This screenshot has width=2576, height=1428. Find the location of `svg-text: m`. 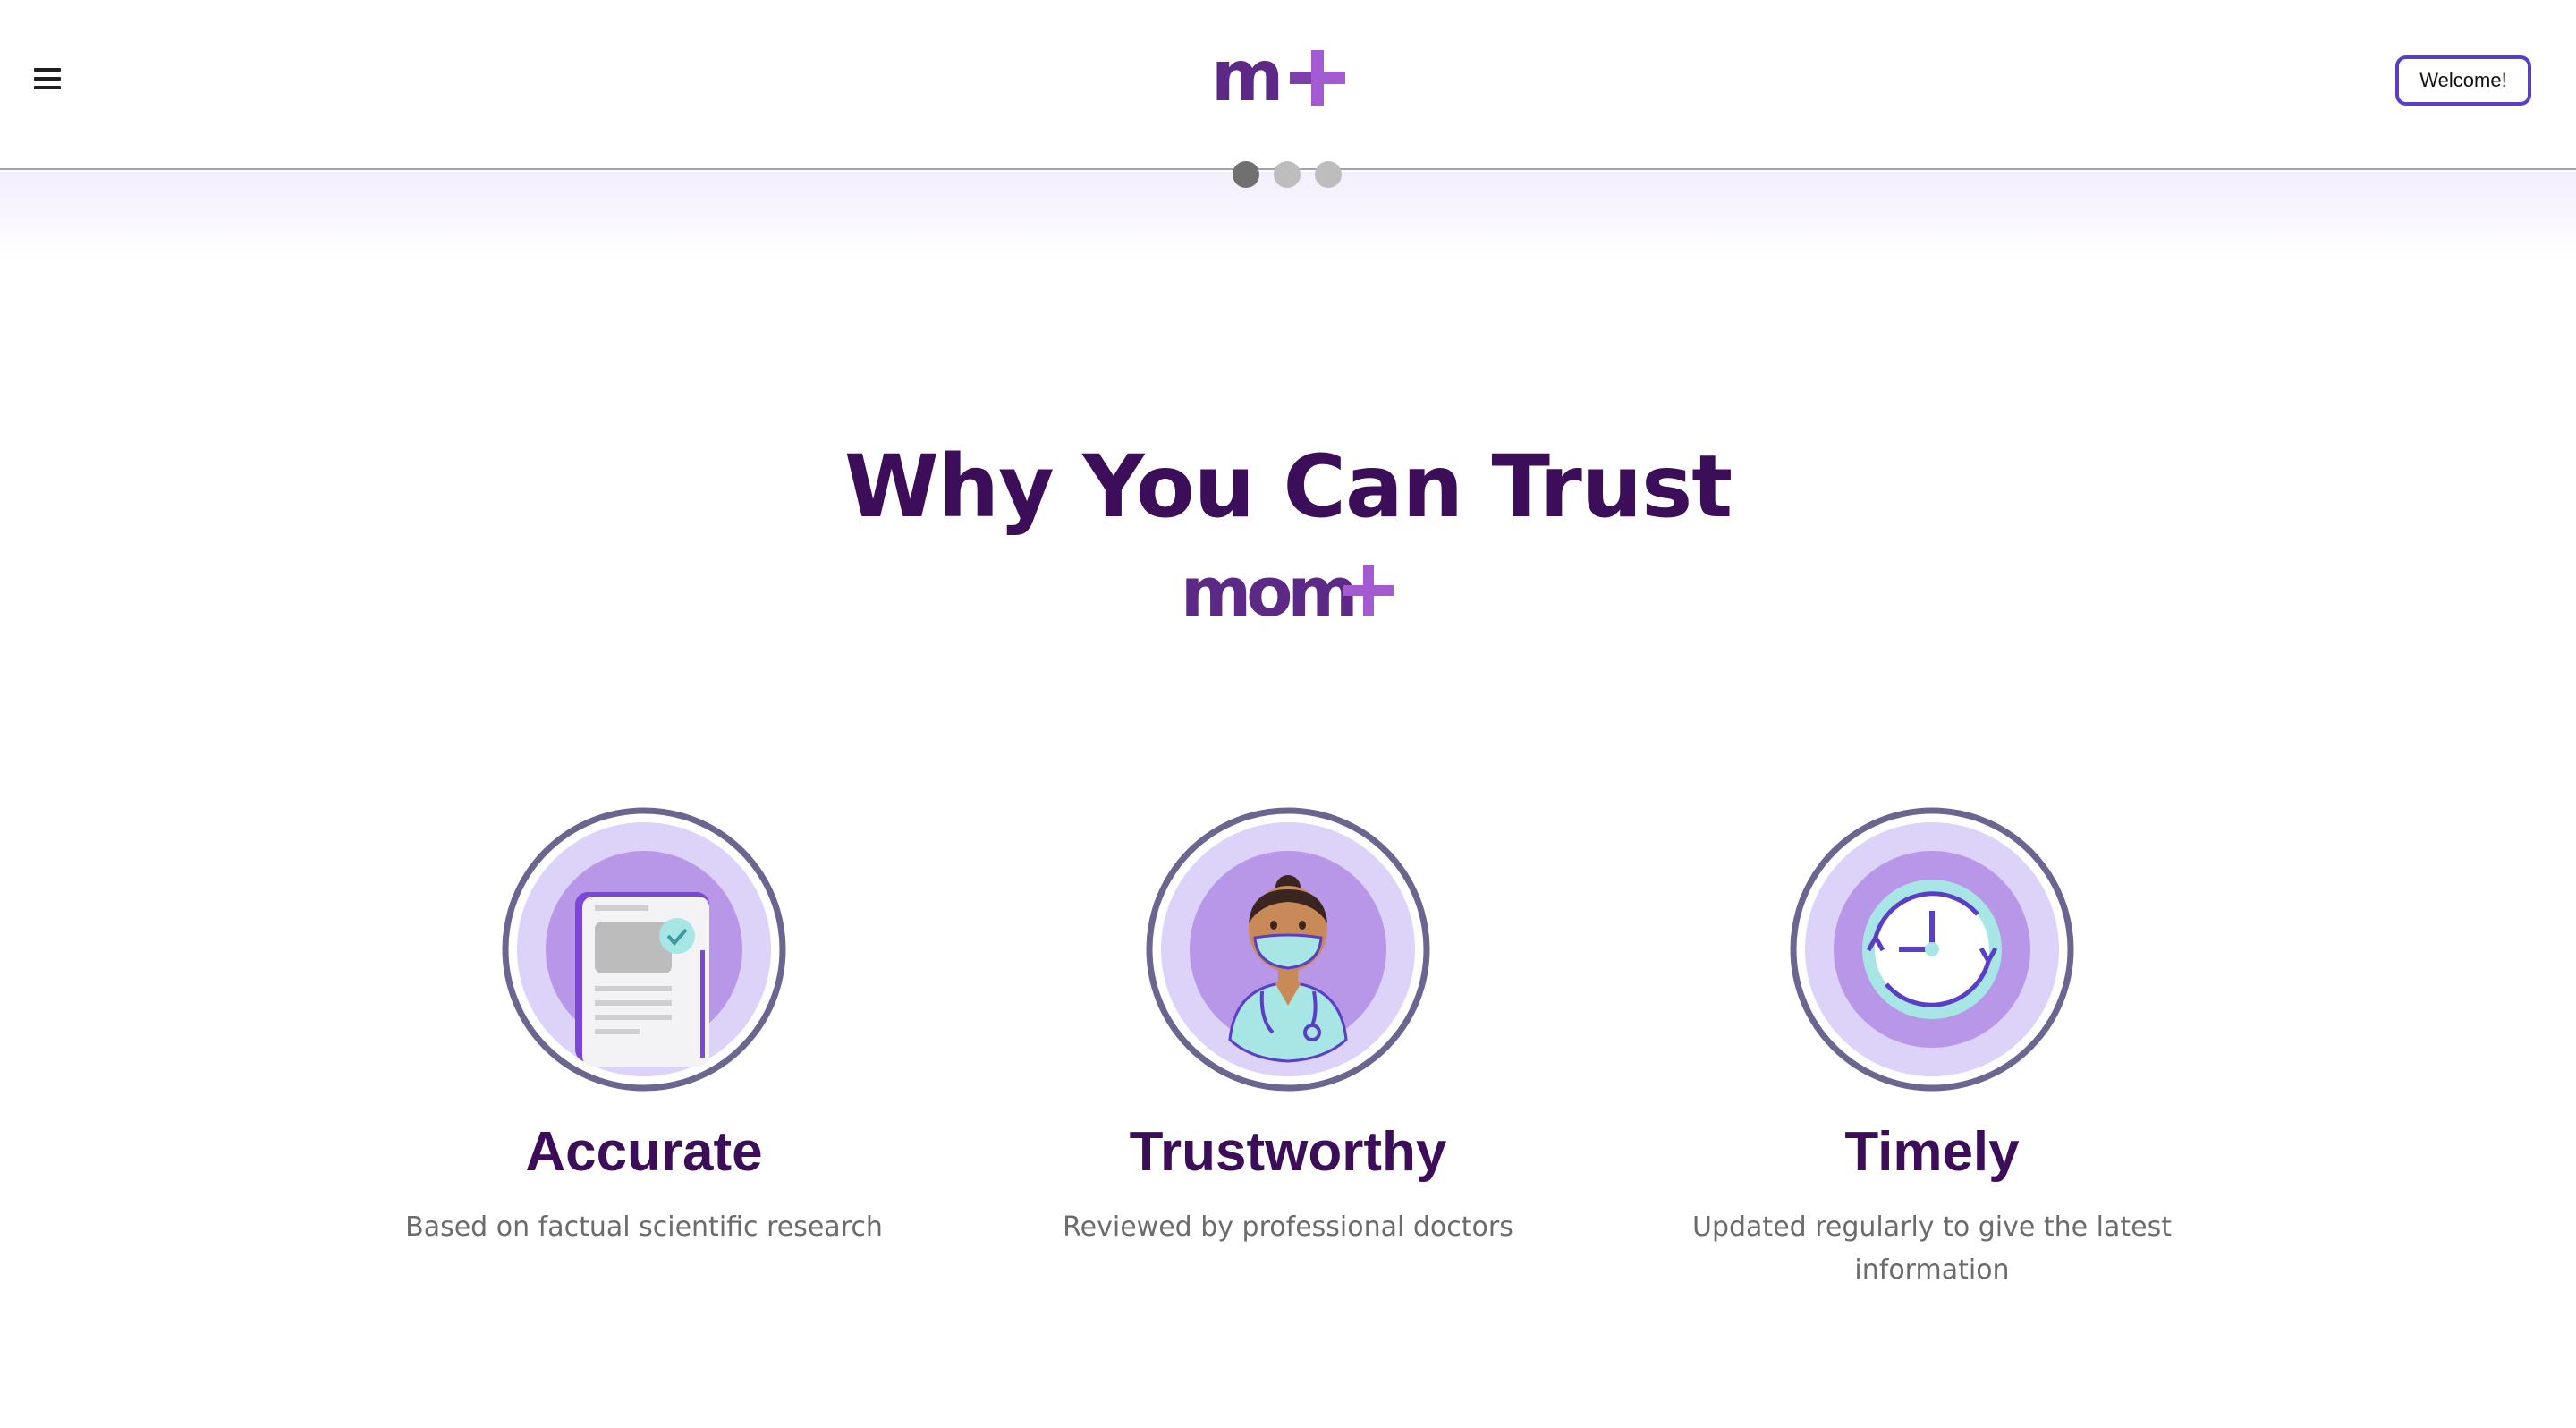

svg-text: m is located at coordinates (1245, 78).